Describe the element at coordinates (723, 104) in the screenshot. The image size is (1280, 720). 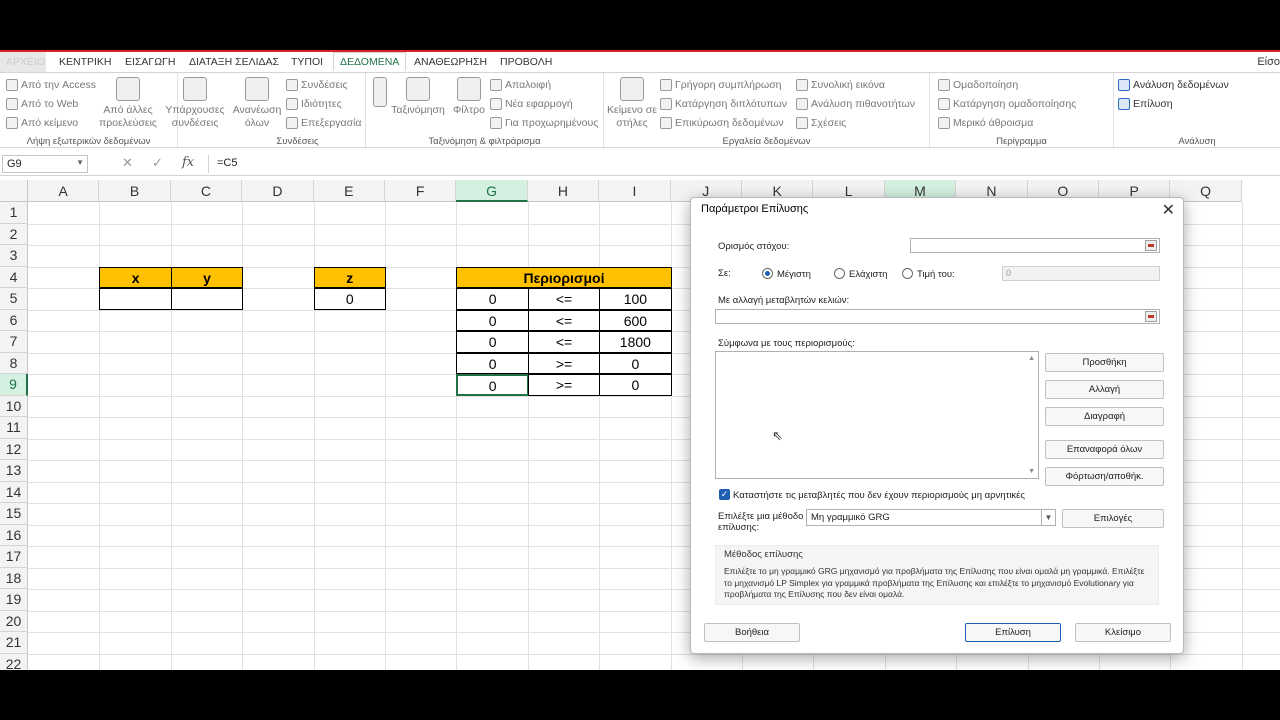
I see `remove-duplicates-button: Κατάργηση διπλότυπων` at that location.